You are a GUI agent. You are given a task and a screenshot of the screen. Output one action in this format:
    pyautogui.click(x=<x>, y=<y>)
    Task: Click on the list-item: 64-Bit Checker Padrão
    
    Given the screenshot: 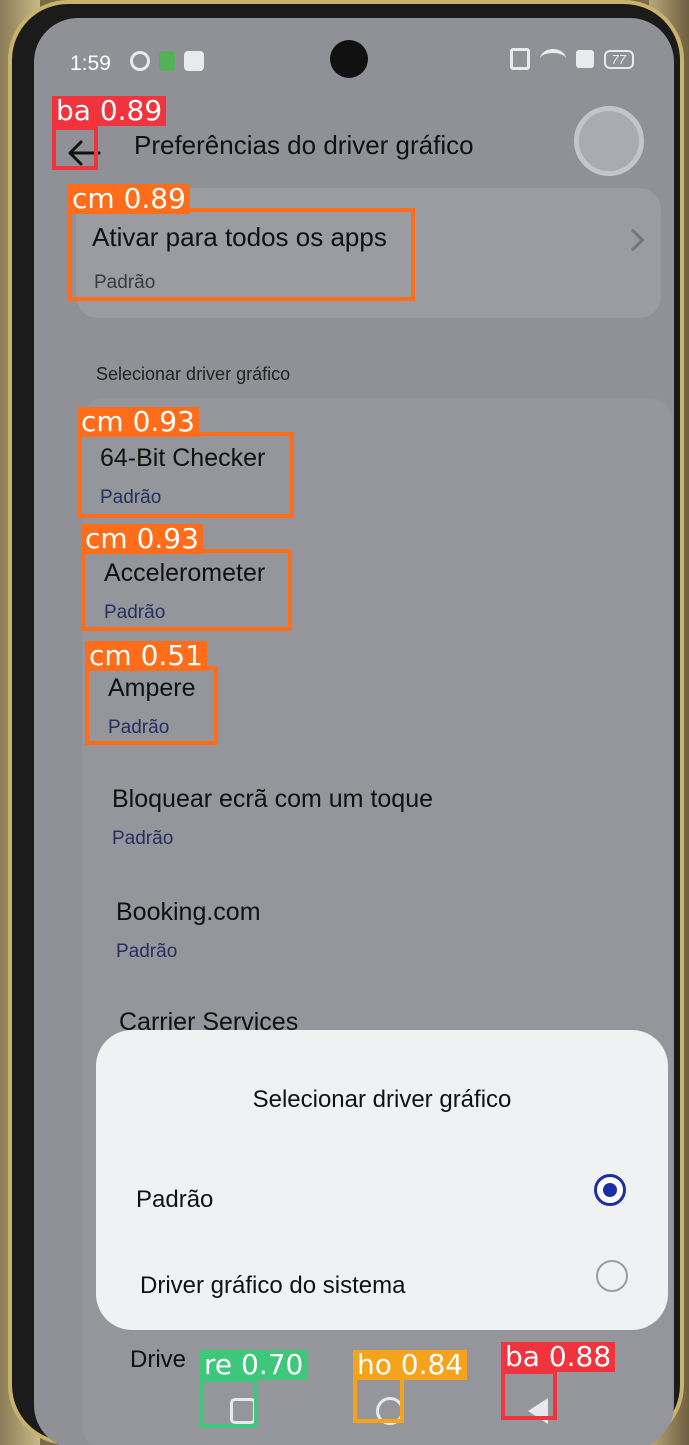 What is the action you would take?
    pyautogui.click(x=182, y=476)
    